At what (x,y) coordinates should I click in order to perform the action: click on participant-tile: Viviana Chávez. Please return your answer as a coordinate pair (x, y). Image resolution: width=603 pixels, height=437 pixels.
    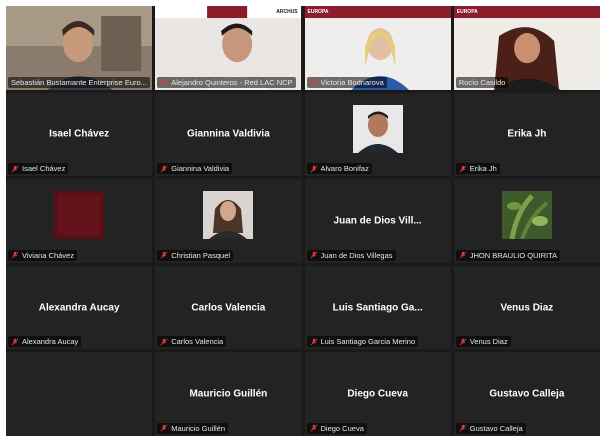
    Looking at the image, I should click on (79, 221).